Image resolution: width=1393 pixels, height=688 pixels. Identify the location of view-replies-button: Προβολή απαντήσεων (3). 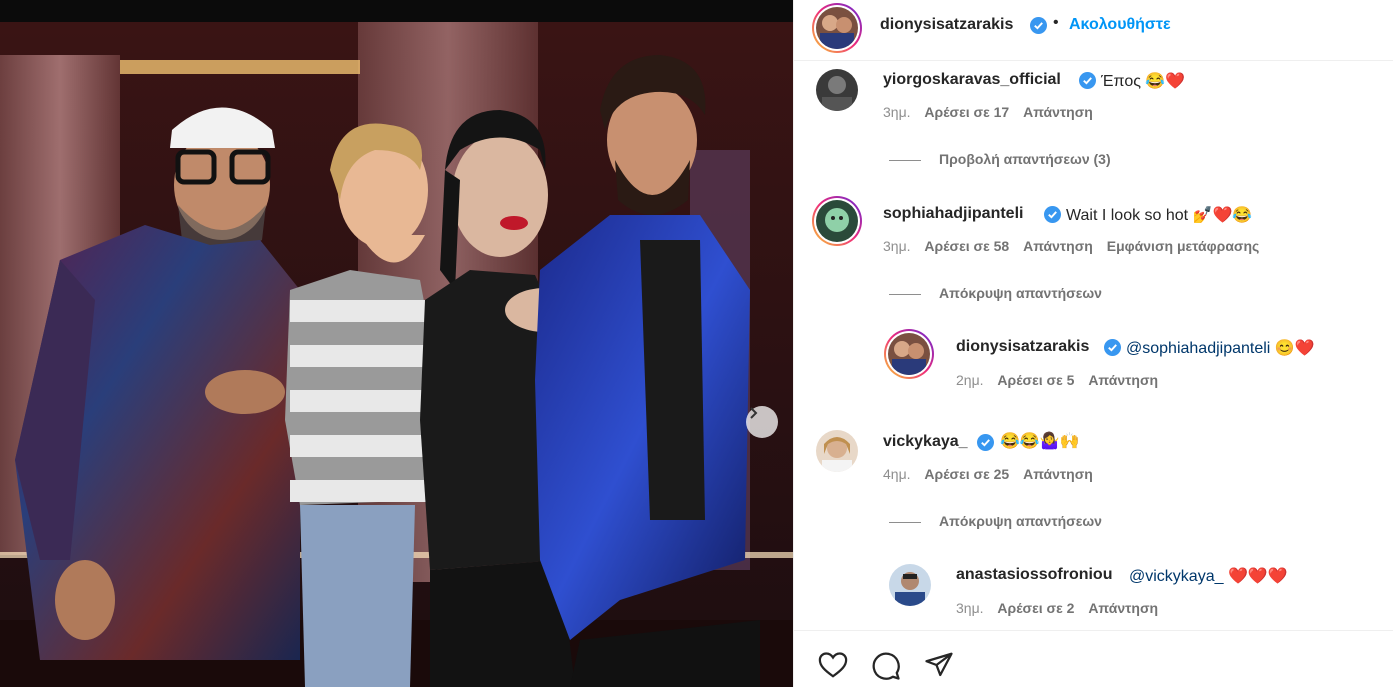
(1000, 159).